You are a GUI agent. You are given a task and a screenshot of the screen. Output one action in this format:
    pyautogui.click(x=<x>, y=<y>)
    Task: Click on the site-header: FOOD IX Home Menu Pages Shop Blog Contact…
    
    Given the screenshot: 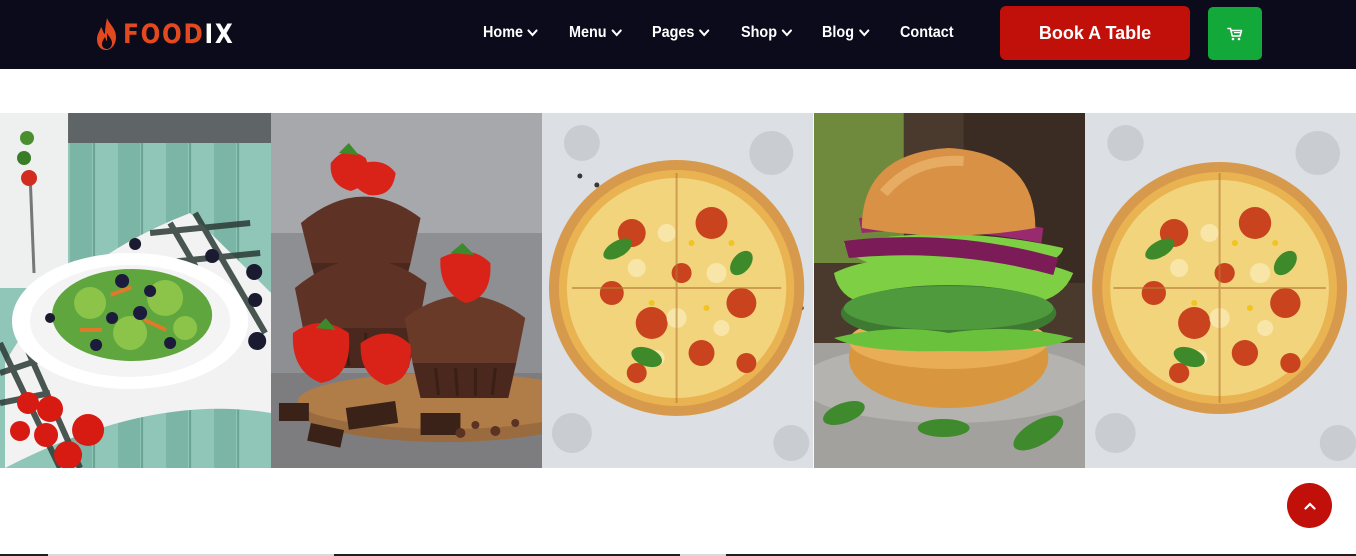 What is the action you would take?
    pyautogui.click(x=678, y=34)
    